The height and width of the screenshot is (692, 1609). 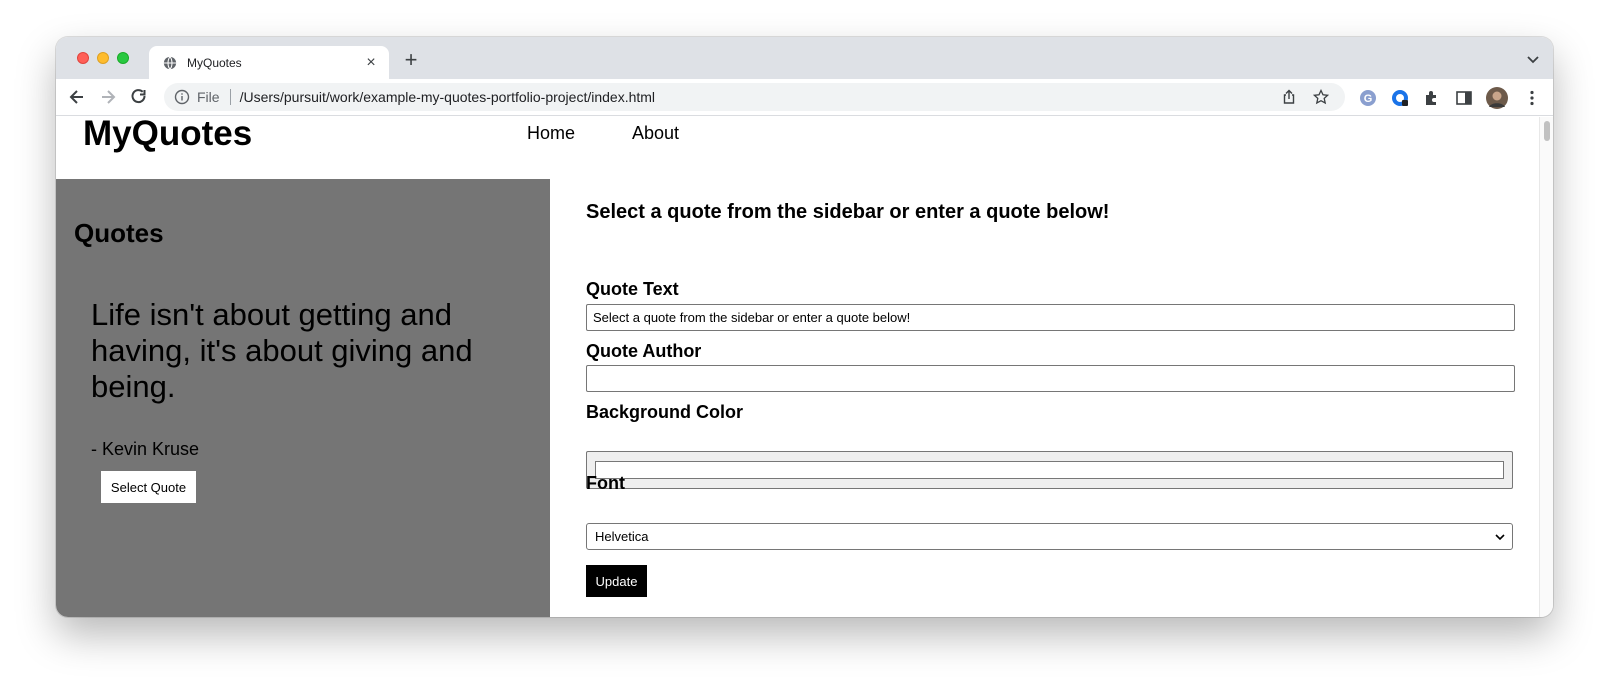 What do you see at coordinates (644, 351) in the screenshot?
I see `quote-author-label: Quote Author` at bounding box center [644, 351].